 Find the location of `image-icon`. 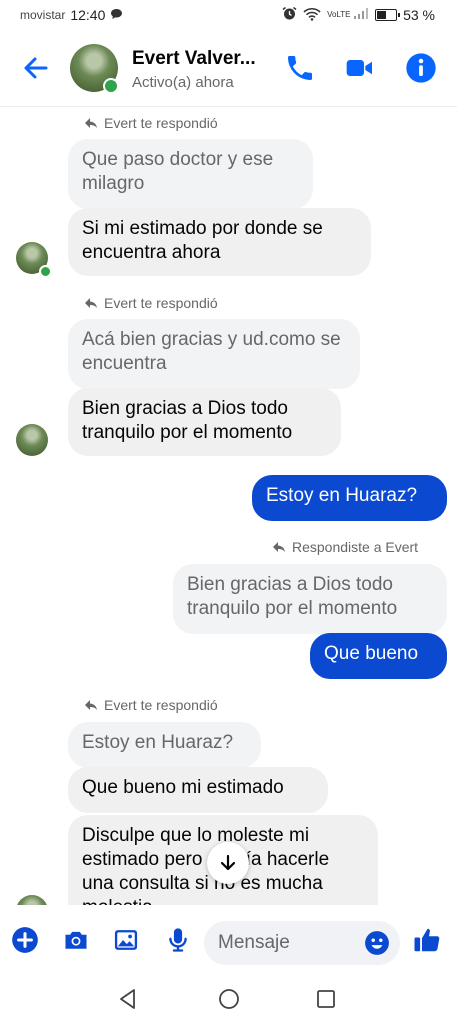

image-icon is located at coordinates (126, 940).